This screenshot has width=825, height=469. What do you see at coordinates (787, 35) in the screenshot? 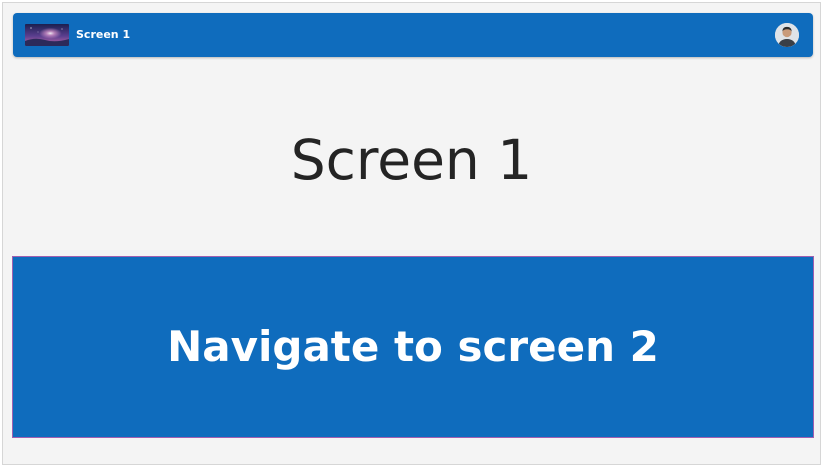
I see `user-avatar-icon` at bounding box center [787, 35].